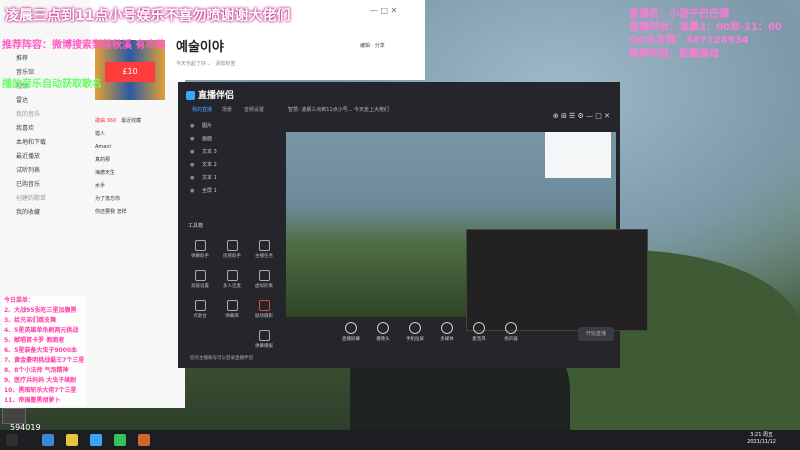 The width and height of the screenshot is (800, 450). I want to click on nav-item: 雷达, so click(45, 101).